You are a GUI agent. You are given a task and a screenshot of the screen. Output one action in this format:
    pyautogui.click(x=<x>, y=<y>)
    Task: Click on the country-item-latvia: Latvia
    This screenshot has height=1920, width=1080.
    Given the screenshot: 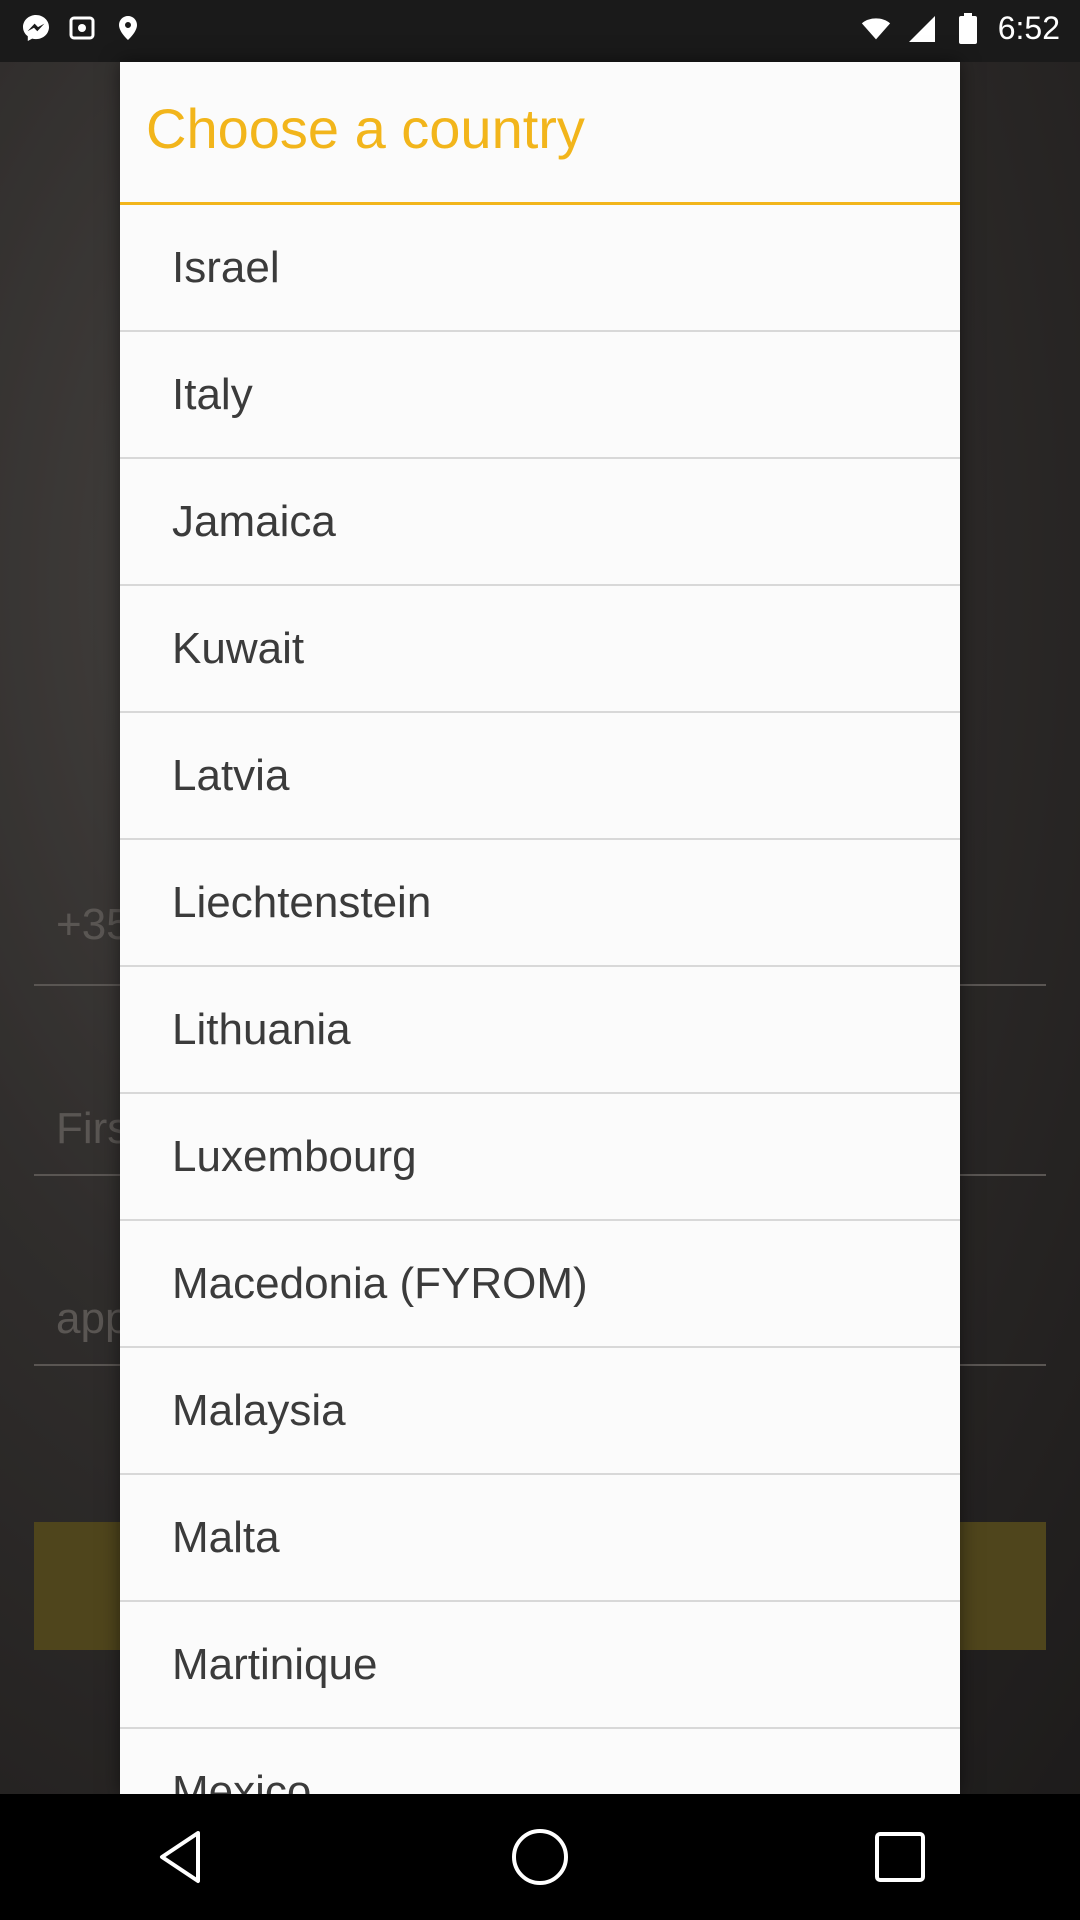 What is the action you would take?
    pyautogui.click(x=540, y=776)
    